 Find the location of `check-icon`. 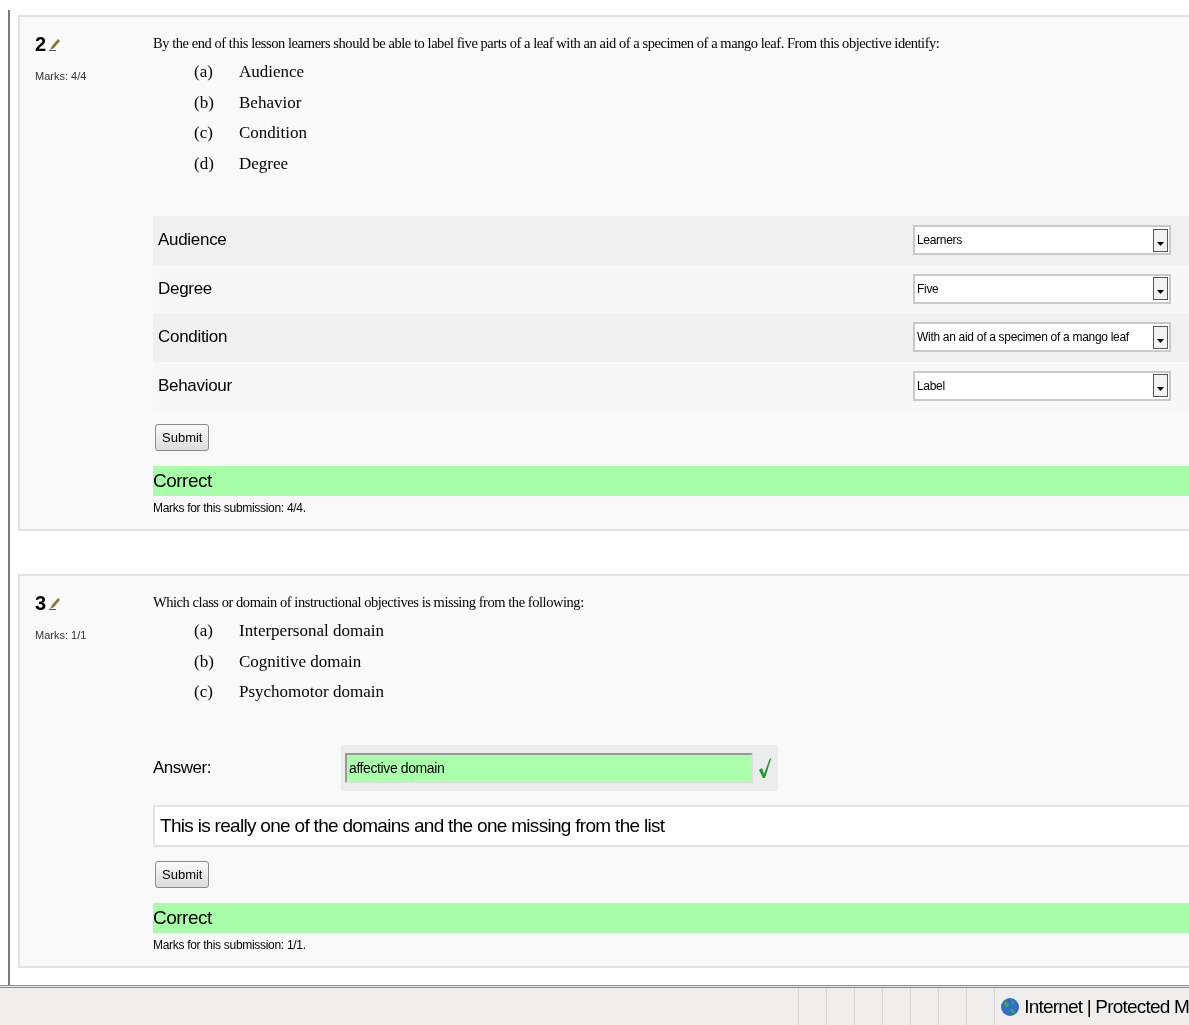

check-icon is located at coordinates (765, 767).